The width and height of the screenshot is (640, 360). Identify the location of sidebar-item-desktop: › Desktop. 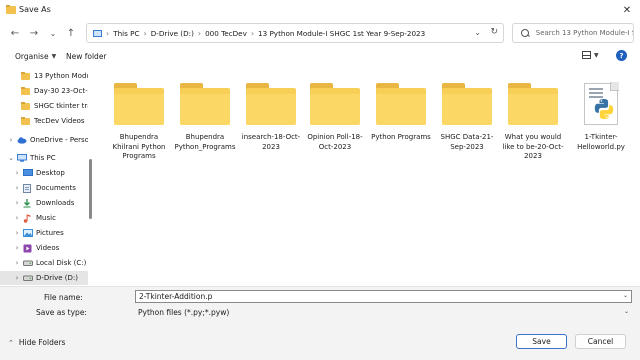
(44, 173).